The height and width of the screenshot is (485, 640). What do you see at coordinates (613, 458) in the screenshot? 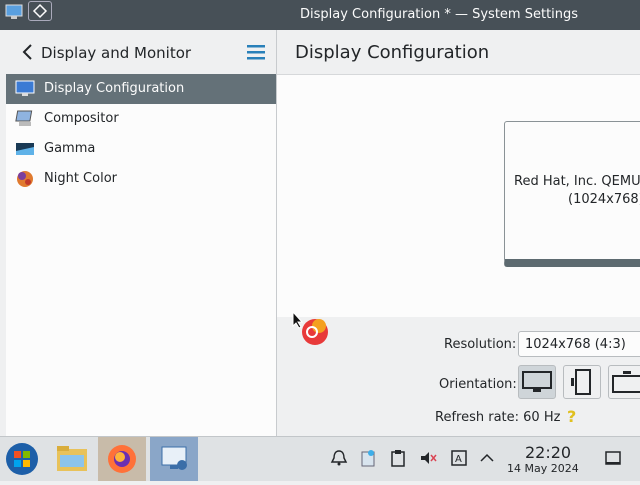
I see `show-desktop-icon` at bounding box center [613, 458].